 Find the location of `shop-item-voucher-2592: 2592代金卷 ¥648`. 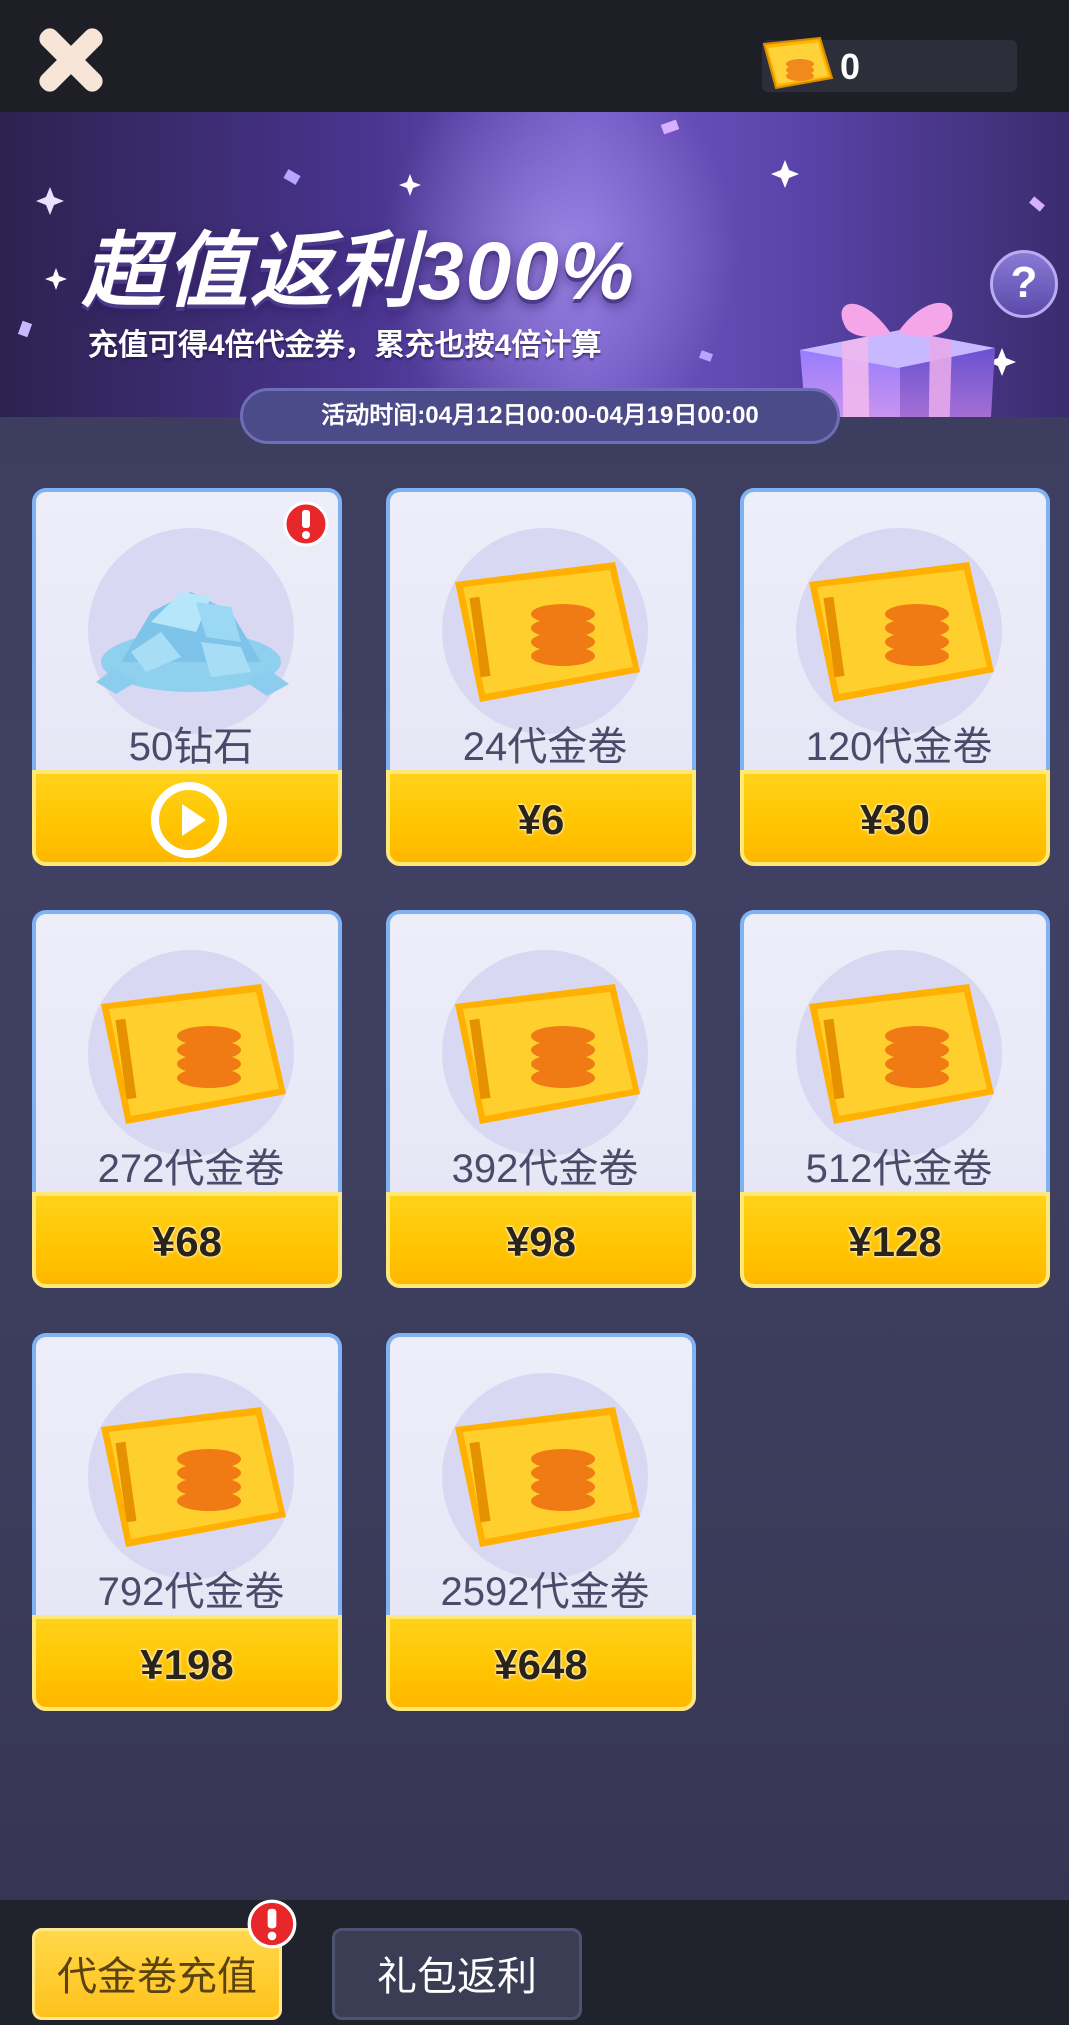

shop-item-voucher-2592: 2592代金卷 ¥648 is located at coordinates (541, 1522).